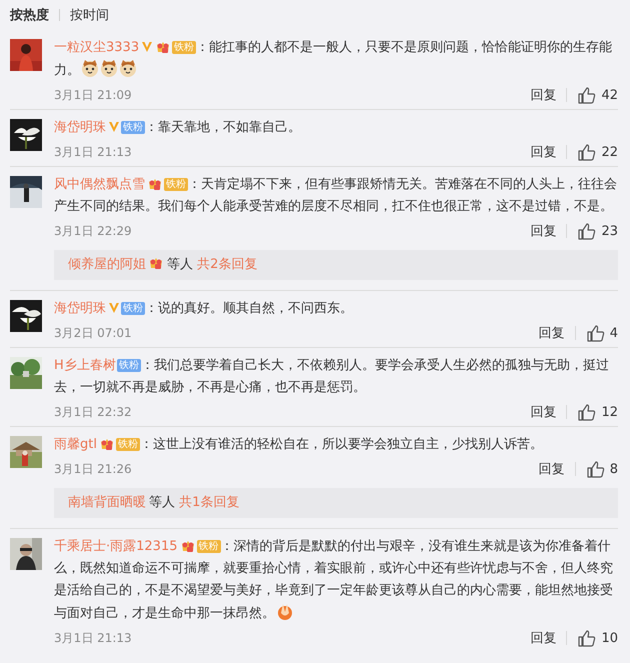 The width and height of the screenshot is (630, 663). Describe the element at coordinates (334, 59) in the screenshot. I see `comment-text: 一粒汉尘3333 铁粉：能扛事的人都不是一般人，只要不是原则问题，恰恰能证明你的生存能力。` at that location.